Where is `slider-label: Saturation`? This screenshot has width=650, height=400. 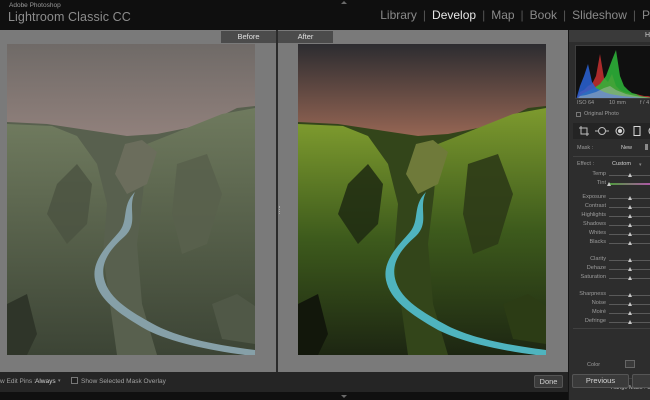 slider-label: Saturation is located at coordinates (593, 277).